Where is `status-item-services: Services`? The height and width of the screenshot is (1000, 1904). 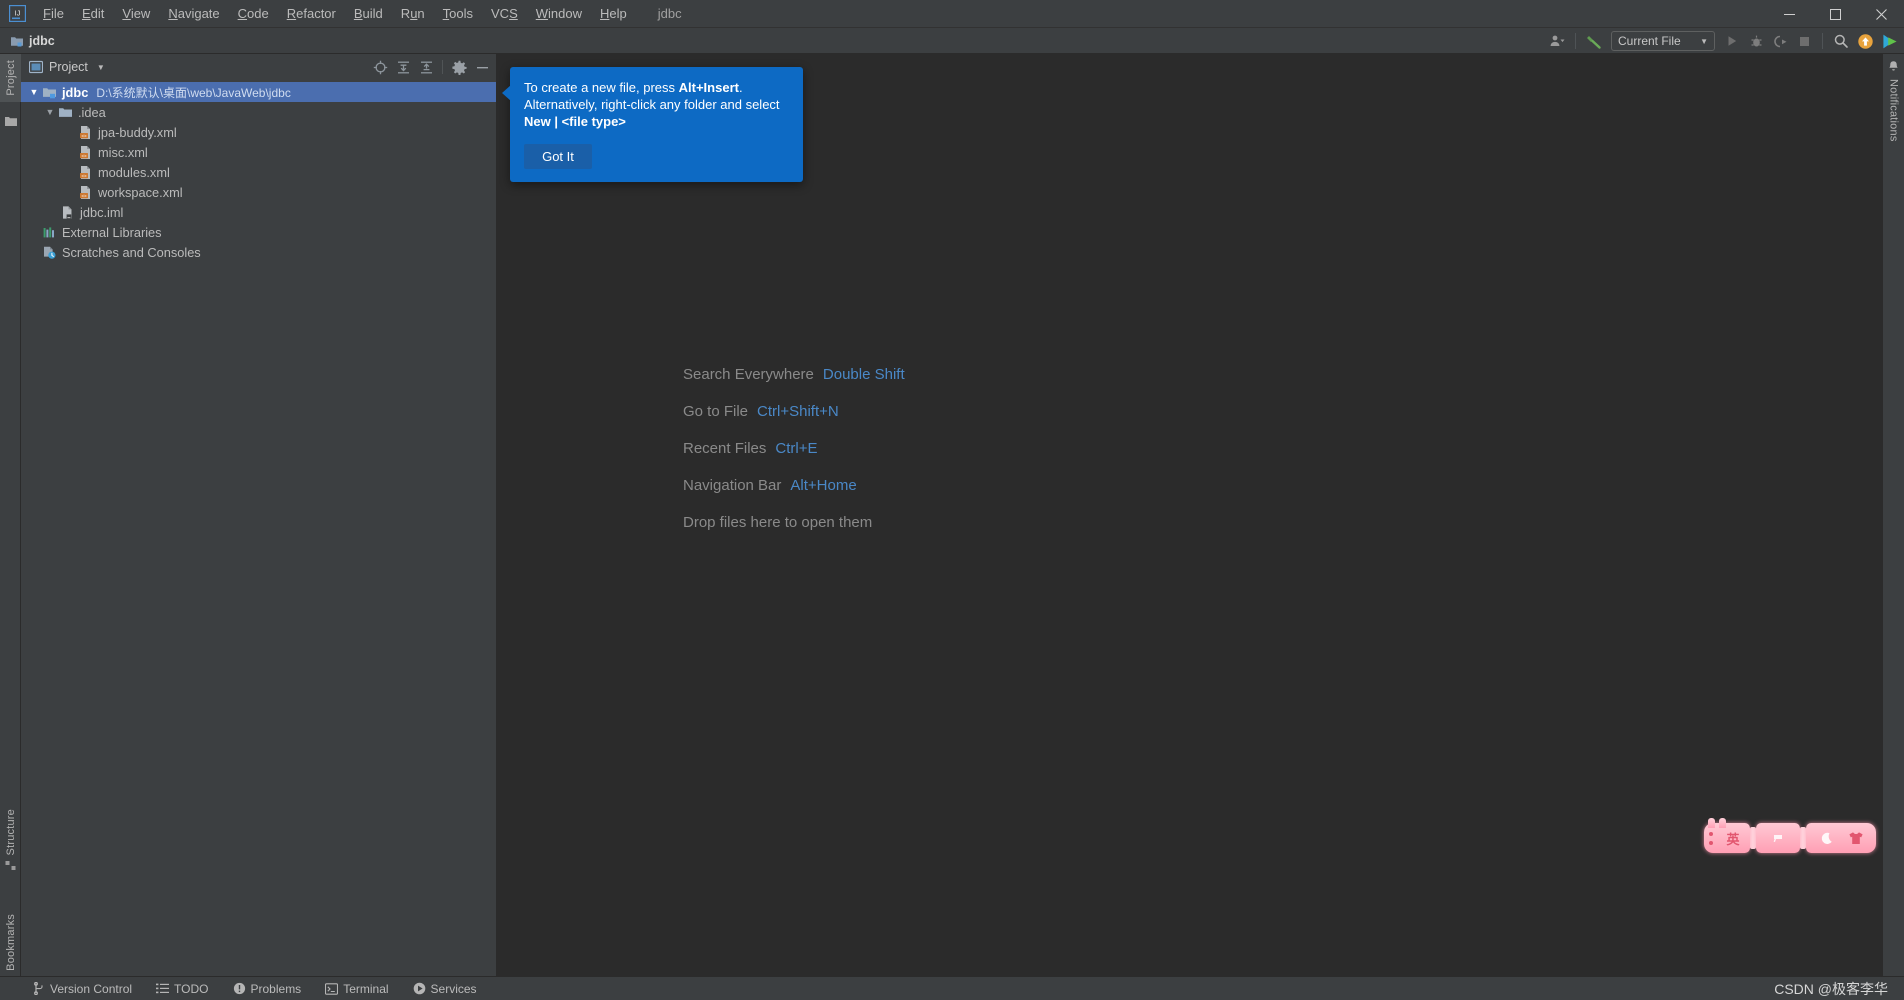
status-item-services: Services is located at coordinates (445, 989).